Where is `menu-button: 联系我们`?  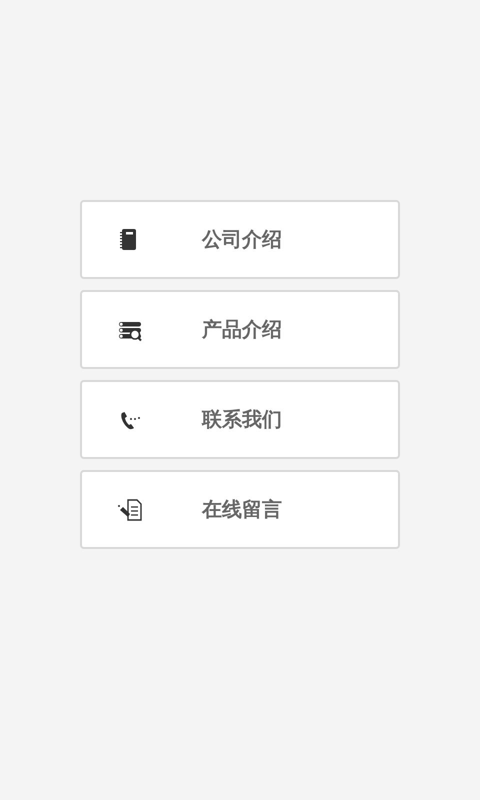
menu-button: 联系我们 is located at coordinates (240, 419).